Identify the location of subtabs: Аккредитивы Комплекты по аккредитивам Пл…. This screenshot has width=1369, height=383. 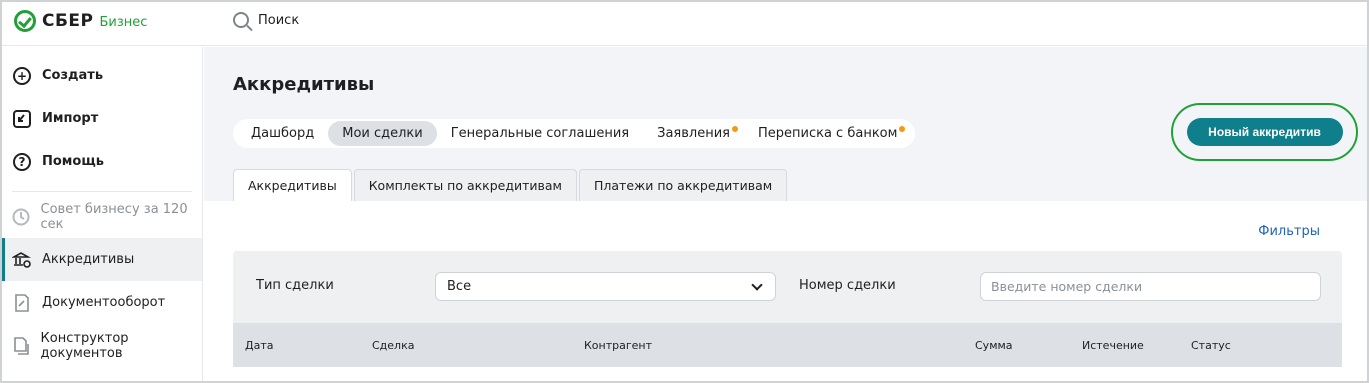
(511, 185).